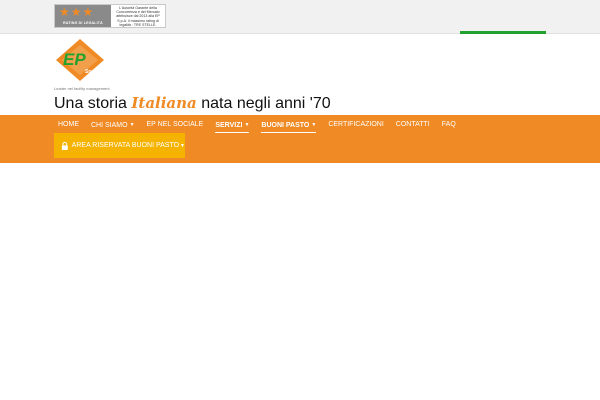 The width and height of the screenshot is (600, 400). What do you see at coordinates (125, 145) in the screenshot?
I see `reserved-area-label: AREA RISERVATA BUONI PASTO` at bounding box center [125, 145].